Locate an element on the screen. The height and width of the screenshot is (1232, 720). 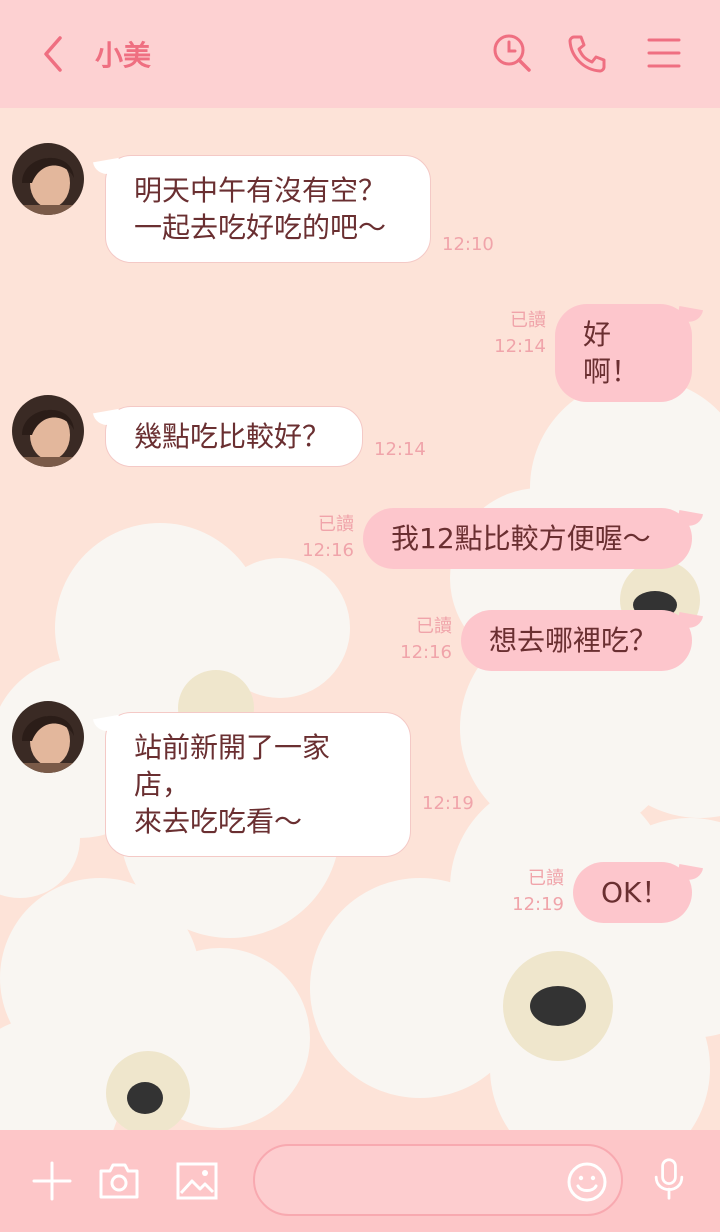
message-bubble-outgoing: OK！ is located at coordinates (632, 892).